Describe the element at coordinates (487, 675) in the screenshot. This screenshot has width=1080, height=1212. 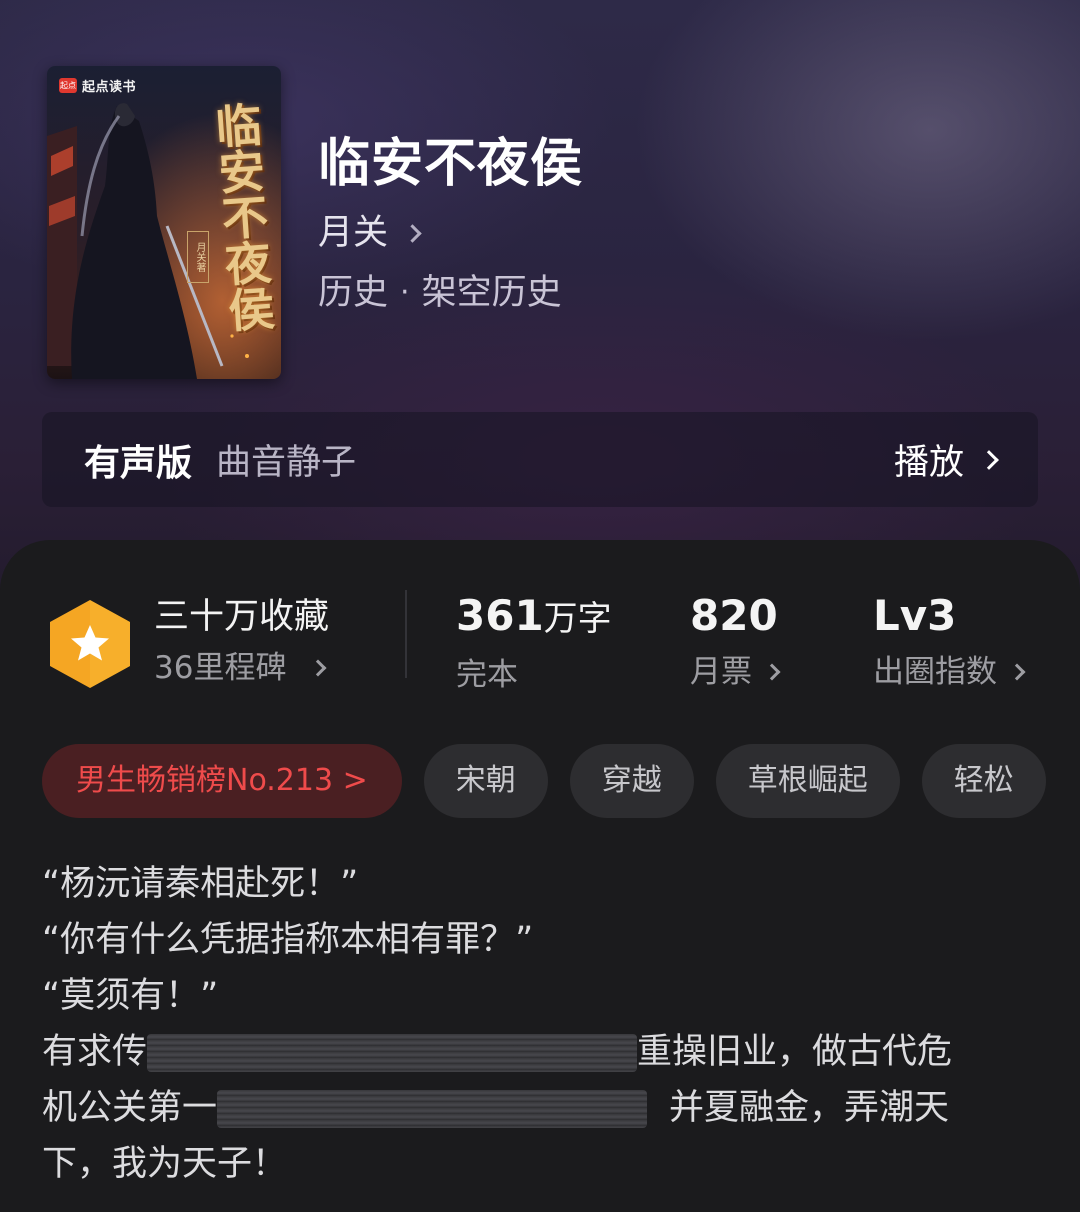
I see `completion-status: 完本` at that location.